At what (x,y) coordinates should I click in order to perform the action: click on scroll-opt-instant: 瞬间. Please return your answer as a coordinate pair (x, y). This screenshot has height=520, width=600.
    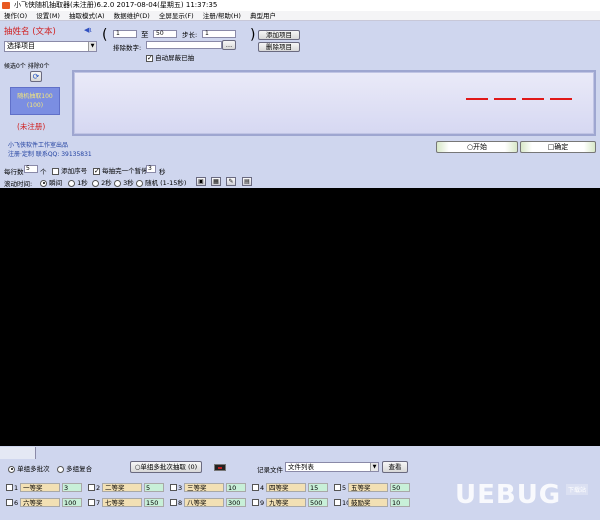
    Looking at the image, I should click on (51, 182).